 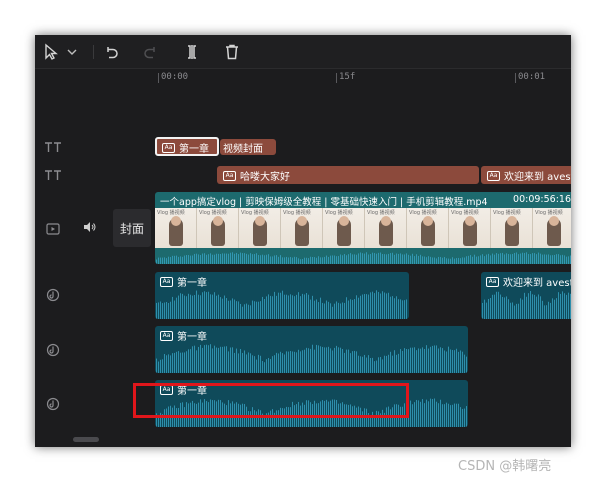 What do you see at coordinates (542, 199) in the screenshot?
I see `video-duration: 00:09:56:16` at bounding box center [542, 199].